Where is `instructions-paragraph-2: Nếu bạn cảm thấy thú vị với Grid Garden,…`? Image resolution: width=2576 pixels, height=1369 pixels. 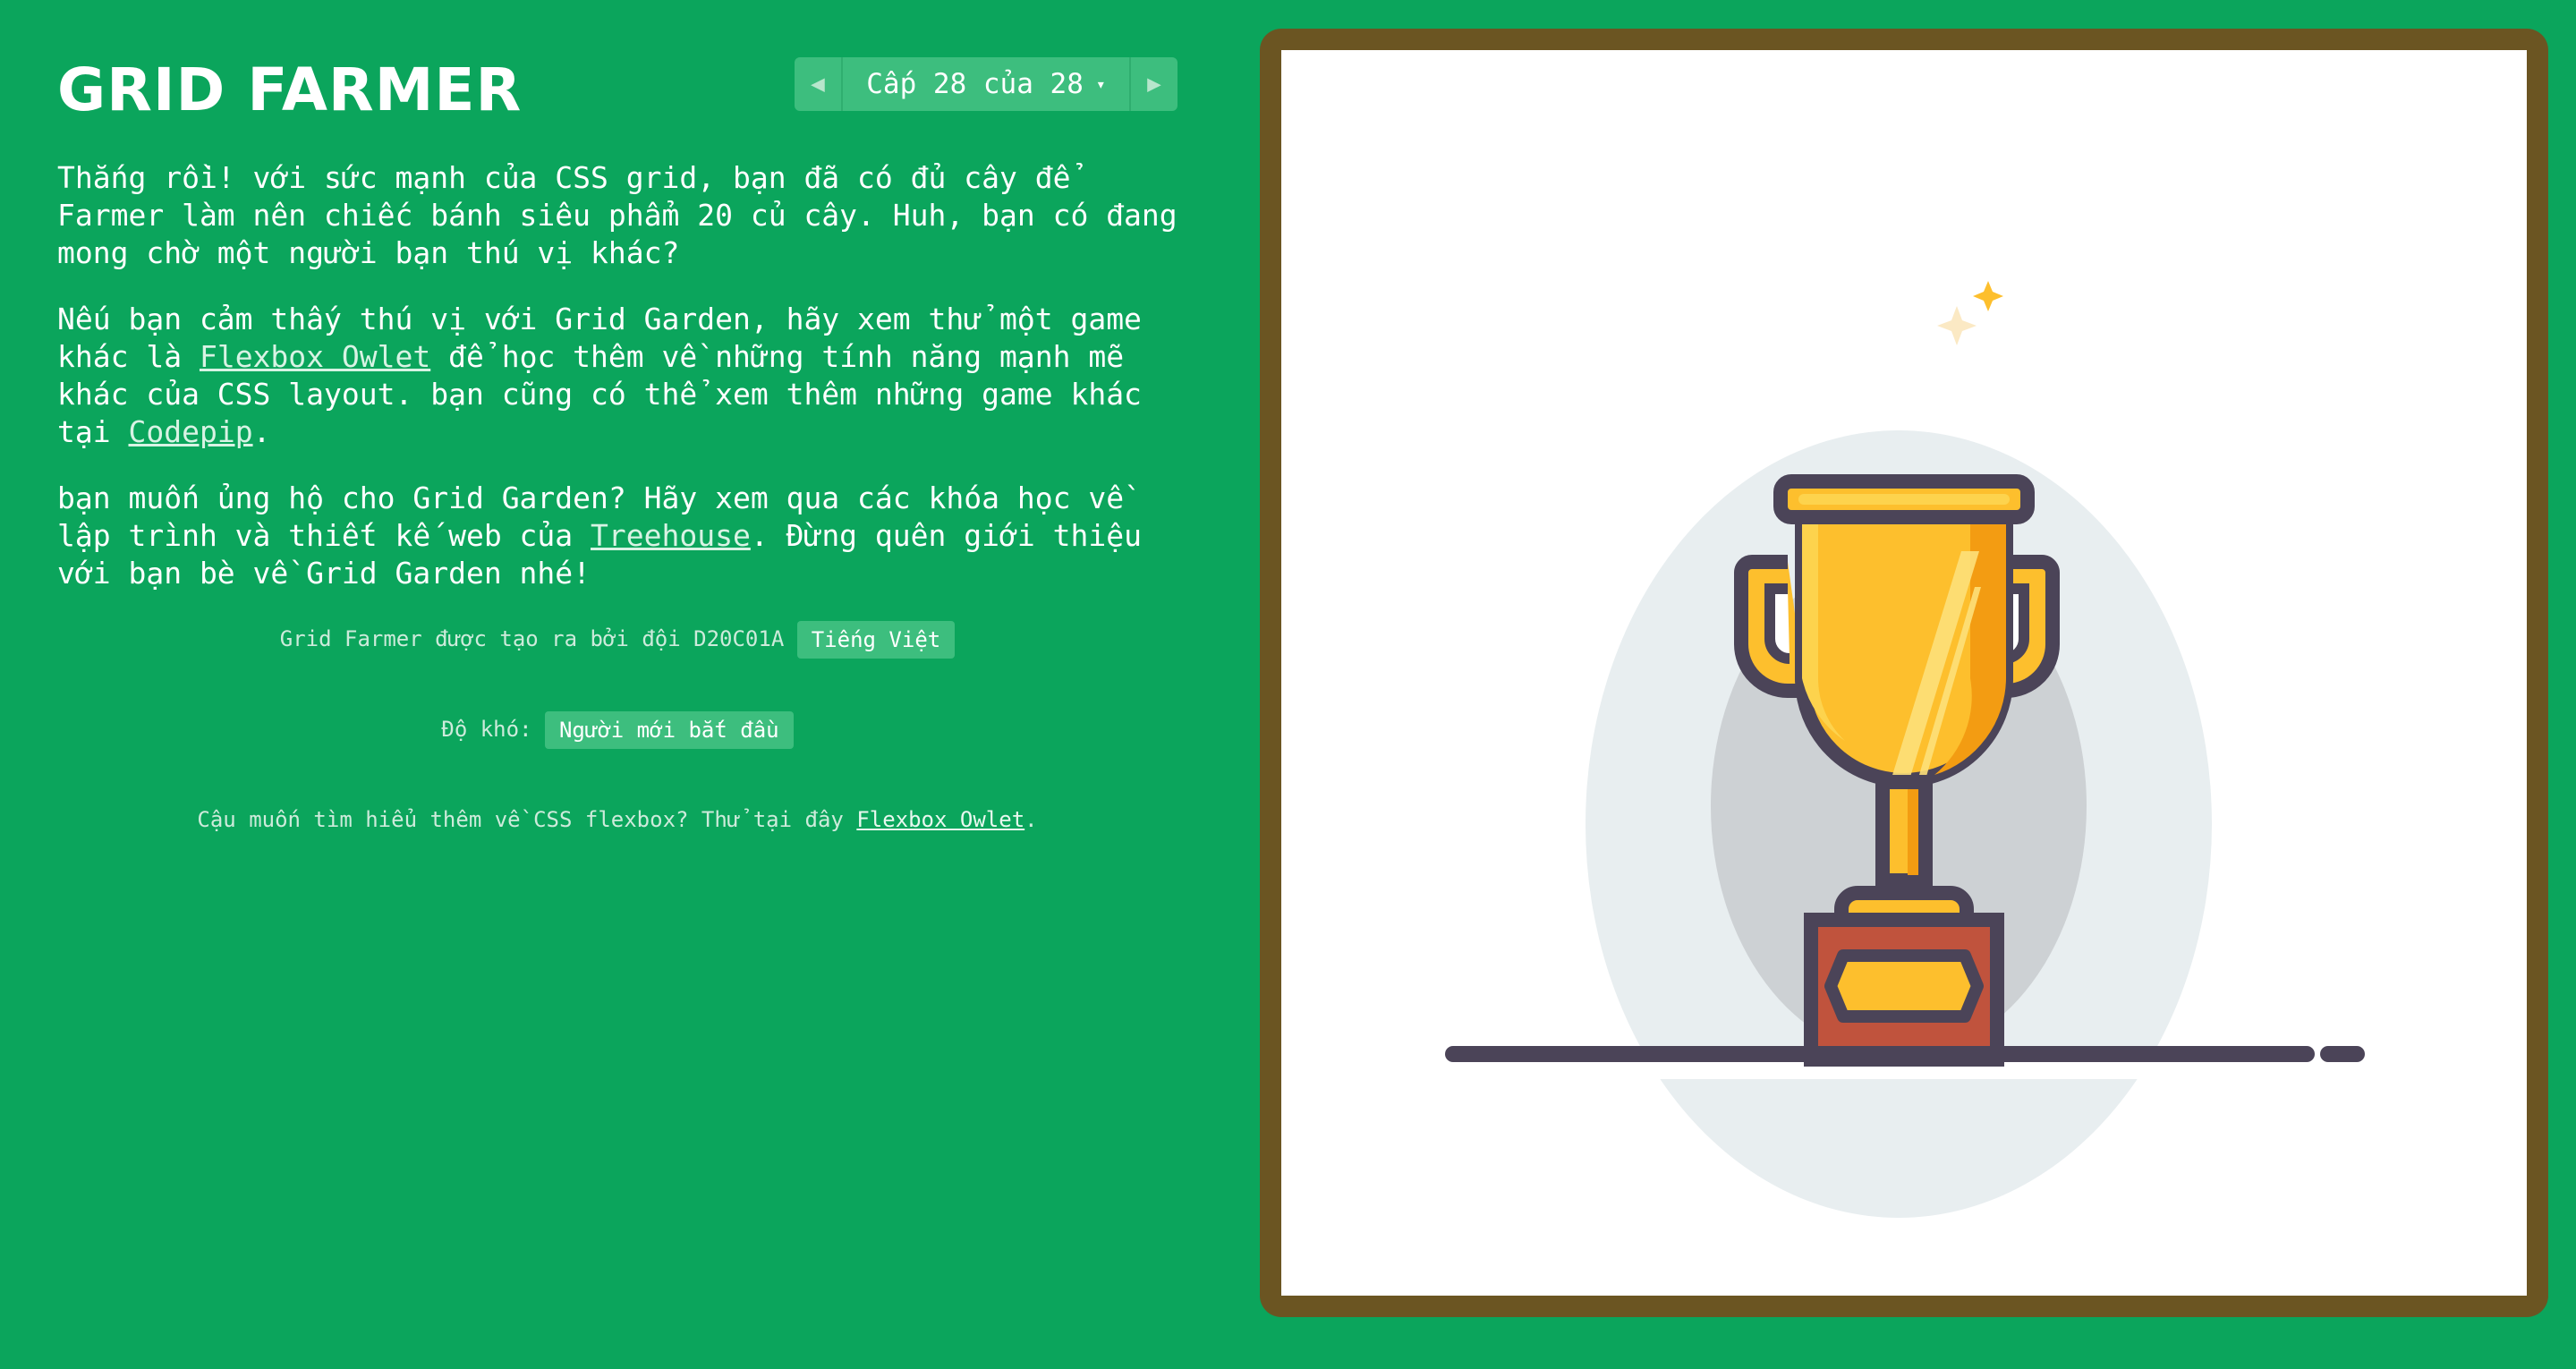
instructions-paragraph-2: Nếu bạn cảm thấy thú vị với Grid Garden,… is located at coordinates (621, 376).